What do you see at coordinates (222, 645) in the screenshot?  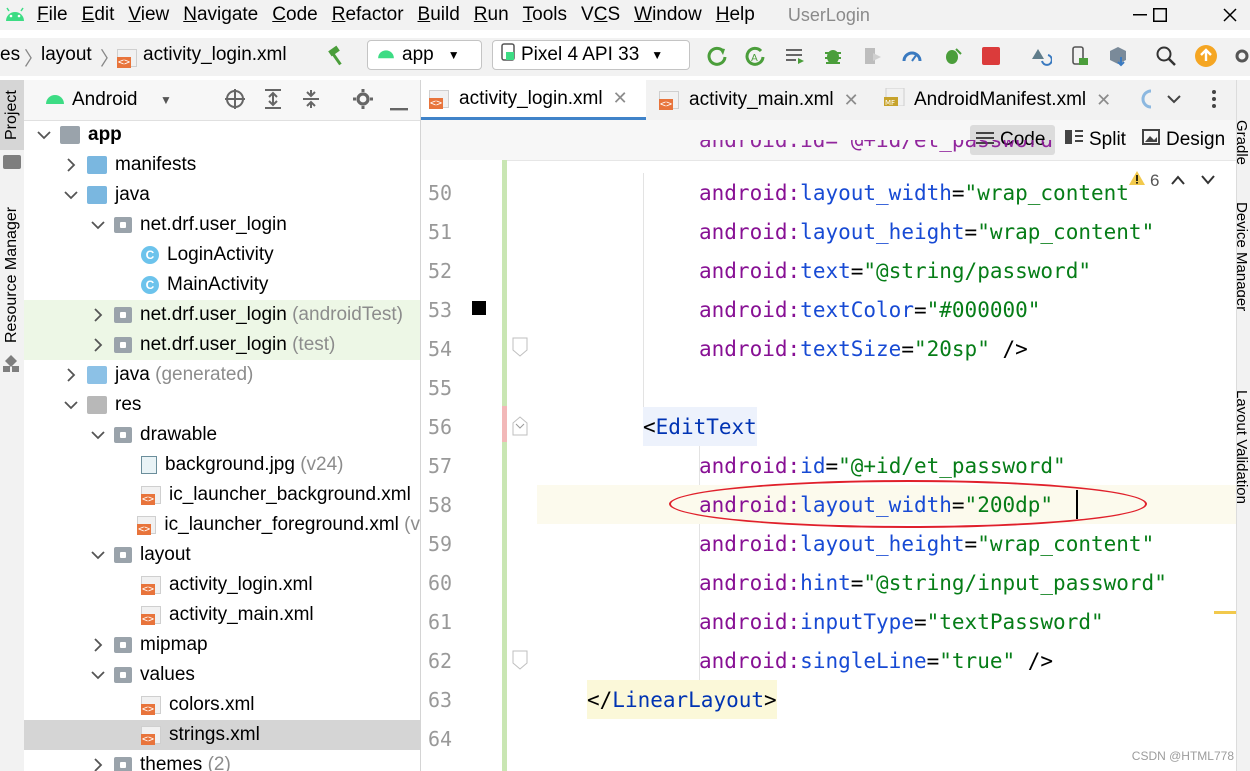 I see `tree-item: mipmap` at bounding box center [222, 645].